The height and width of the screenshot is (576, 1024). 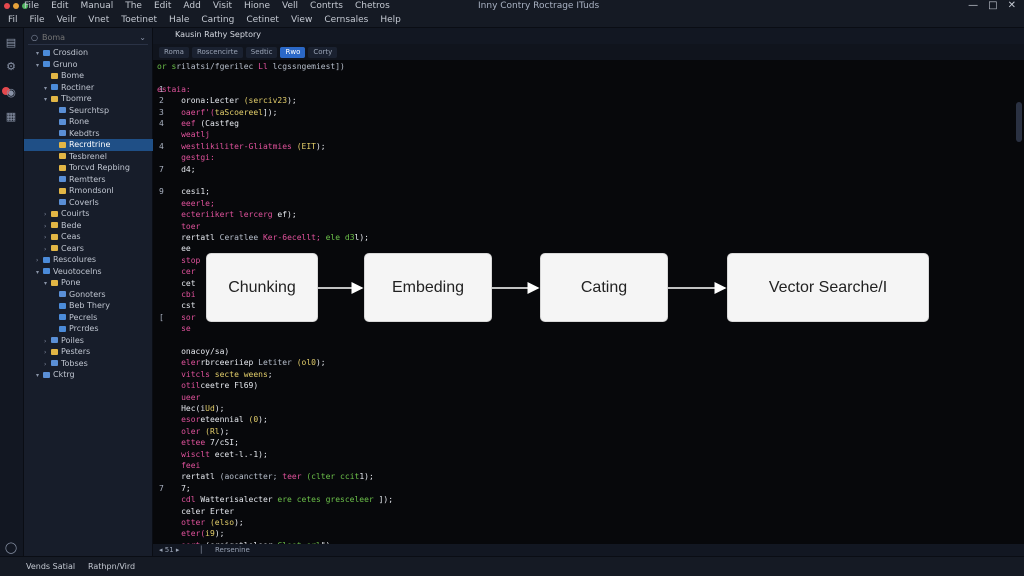 What do you see at coordinates (88, 203) in the screenshot?
I see `tree-item: Coverls` at bounding box center [88, 203].